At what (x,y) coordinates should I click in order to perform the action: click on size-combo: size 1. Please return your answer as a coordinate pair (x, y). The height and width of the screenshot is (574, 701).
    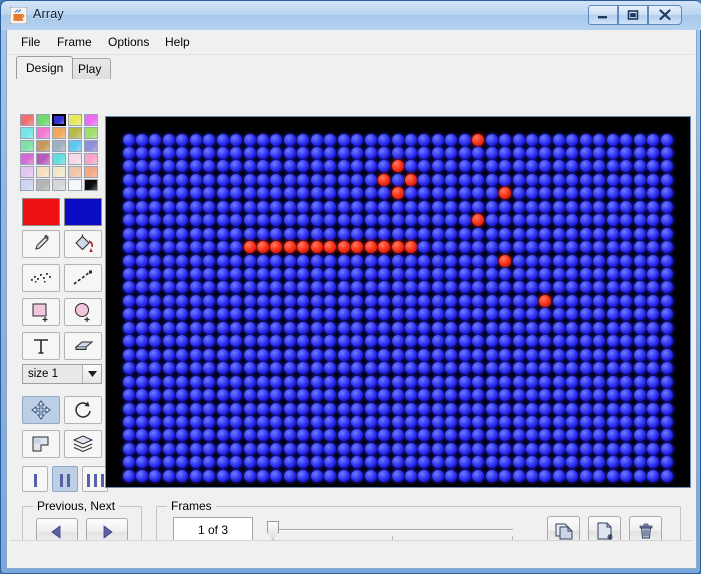
    Looking at the image, I should click on (62, 374).